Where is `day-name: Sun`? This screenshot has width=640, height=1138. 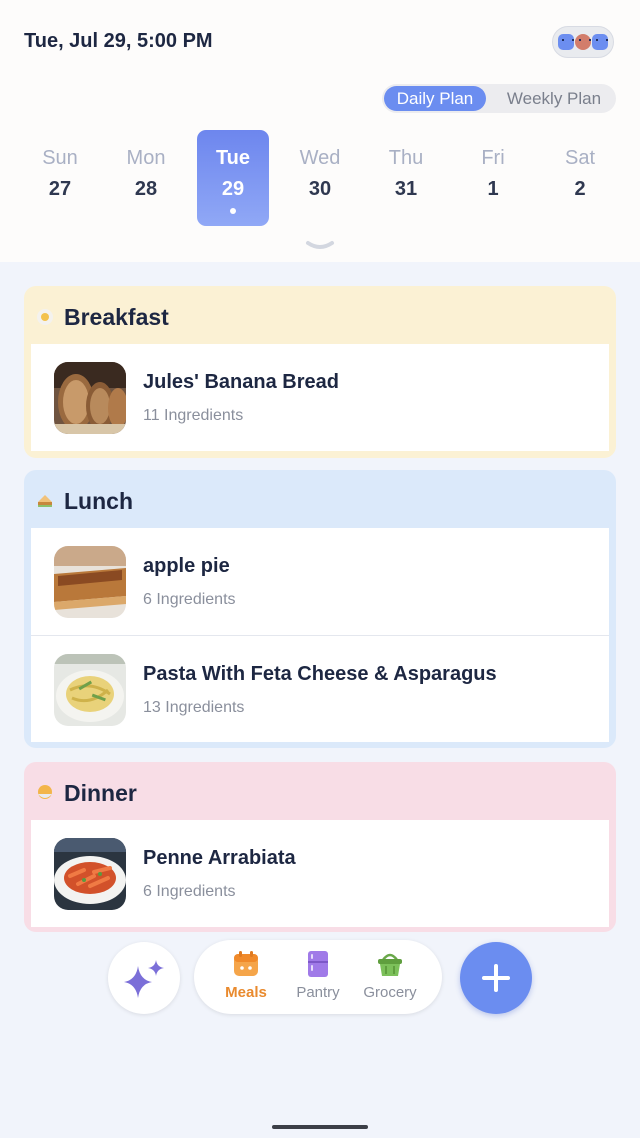
day-name: Sun is located at coordinates (60, 158).